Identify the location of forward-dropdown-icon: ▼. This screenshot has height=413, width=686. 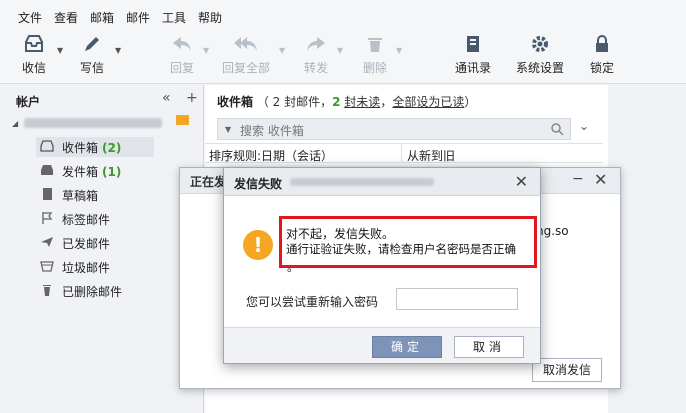
(340, 50).